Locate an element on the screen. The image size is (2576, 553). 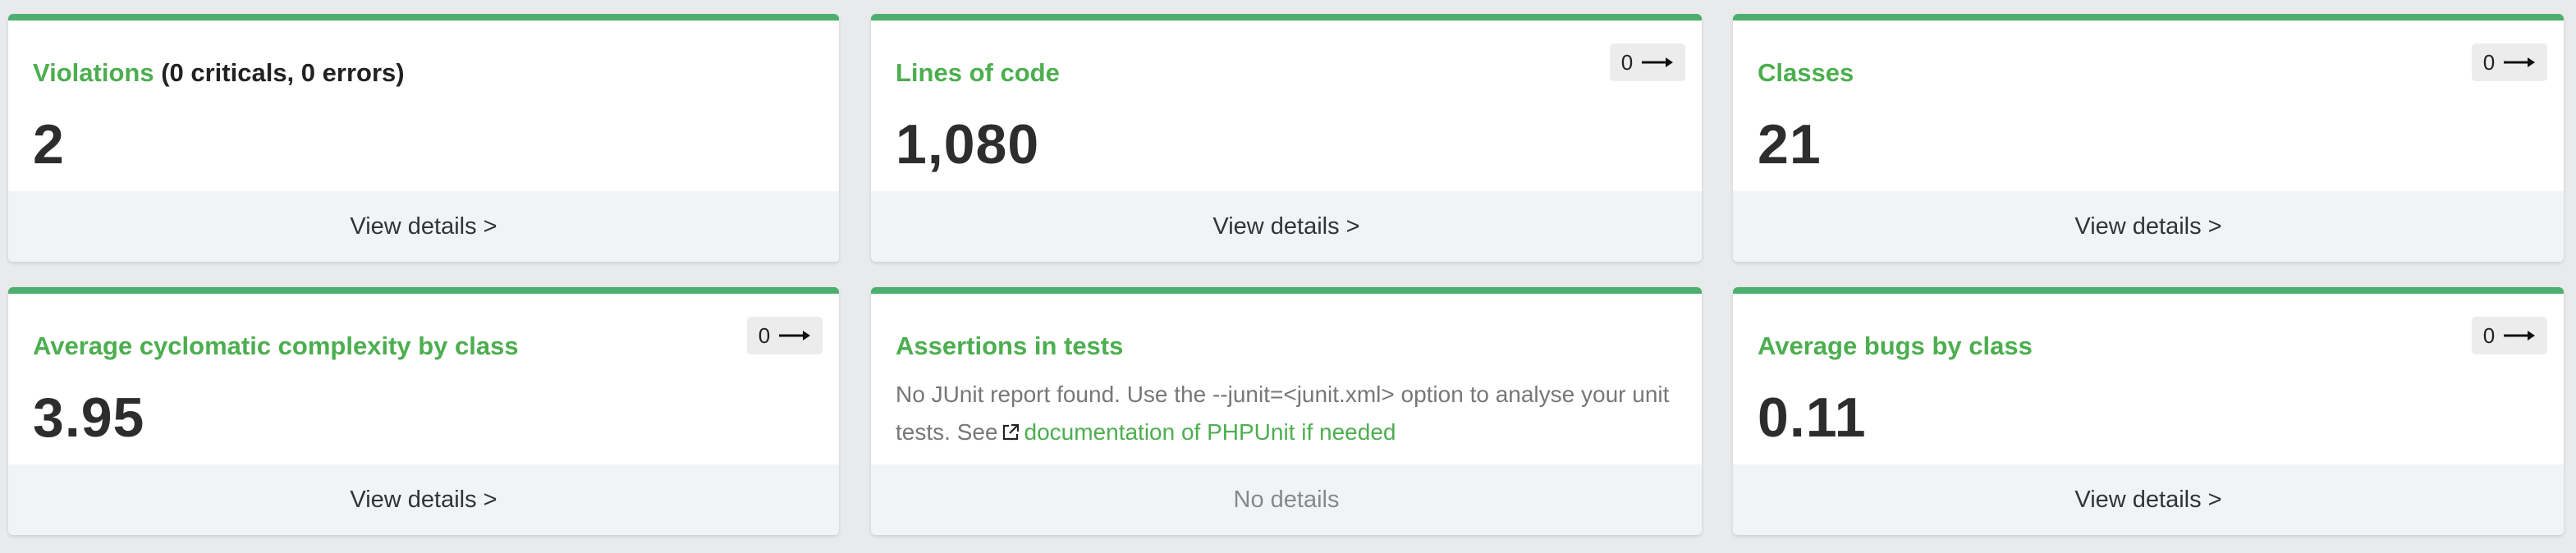
card-body: Average bugs by class 0 0.11 is located at coordinates (2148, 379).